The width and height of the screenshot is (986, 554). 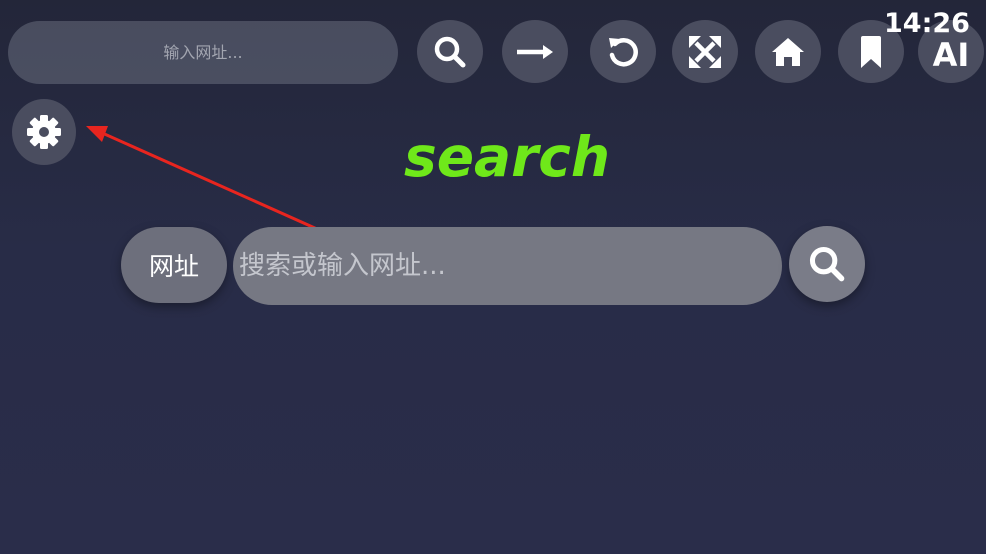 I want to click on go-button, so click(x=535, y=51).